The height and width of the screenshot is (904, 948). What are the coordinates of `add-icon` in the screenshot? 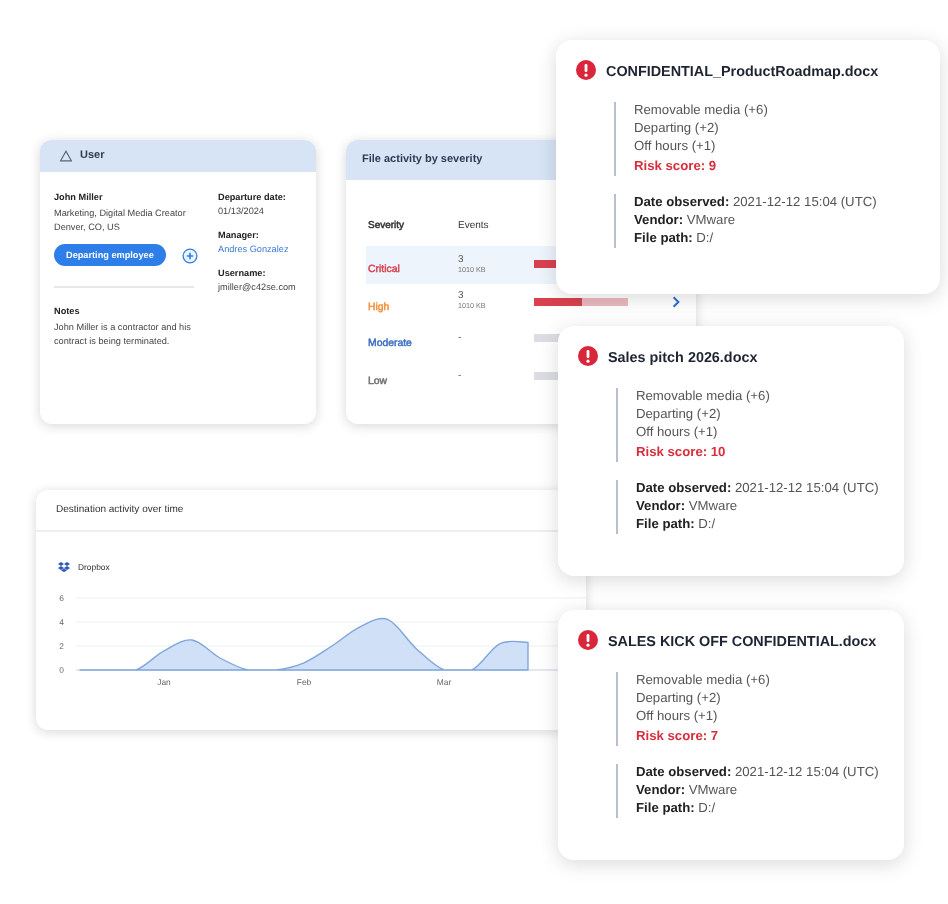 It's located at (189, 255).